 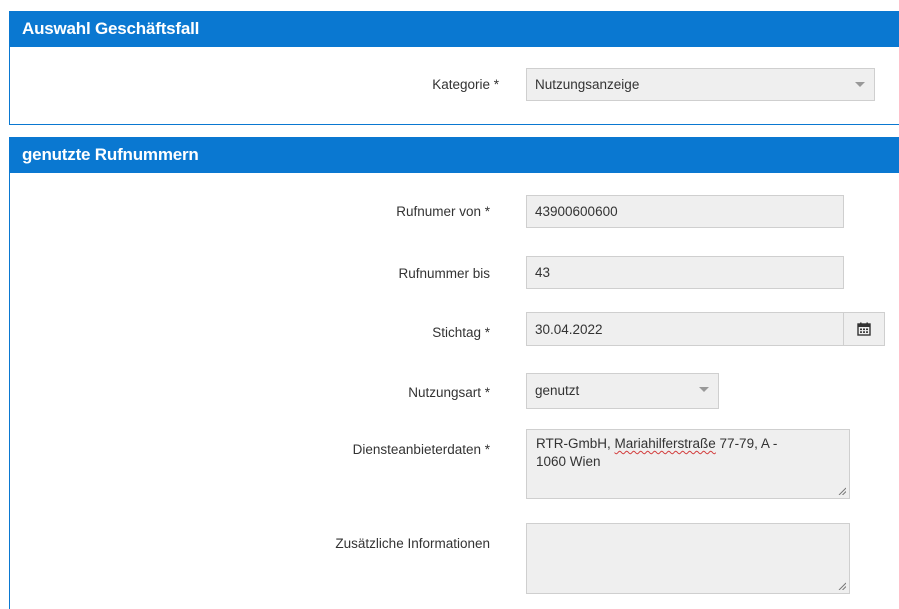 What do you see at coordinates (454, 29) in the screenshot?
I see `section-header: Auswahl Geschäftsfall` at bounding box center [454, 29].